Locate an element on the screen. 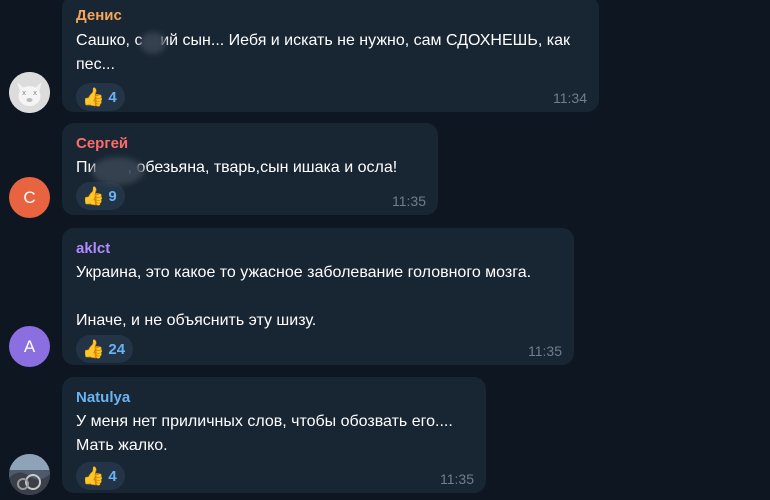 The height and width of the screenshot is (500, 770). sender-name: aklct is located at coordinates (318, 249).